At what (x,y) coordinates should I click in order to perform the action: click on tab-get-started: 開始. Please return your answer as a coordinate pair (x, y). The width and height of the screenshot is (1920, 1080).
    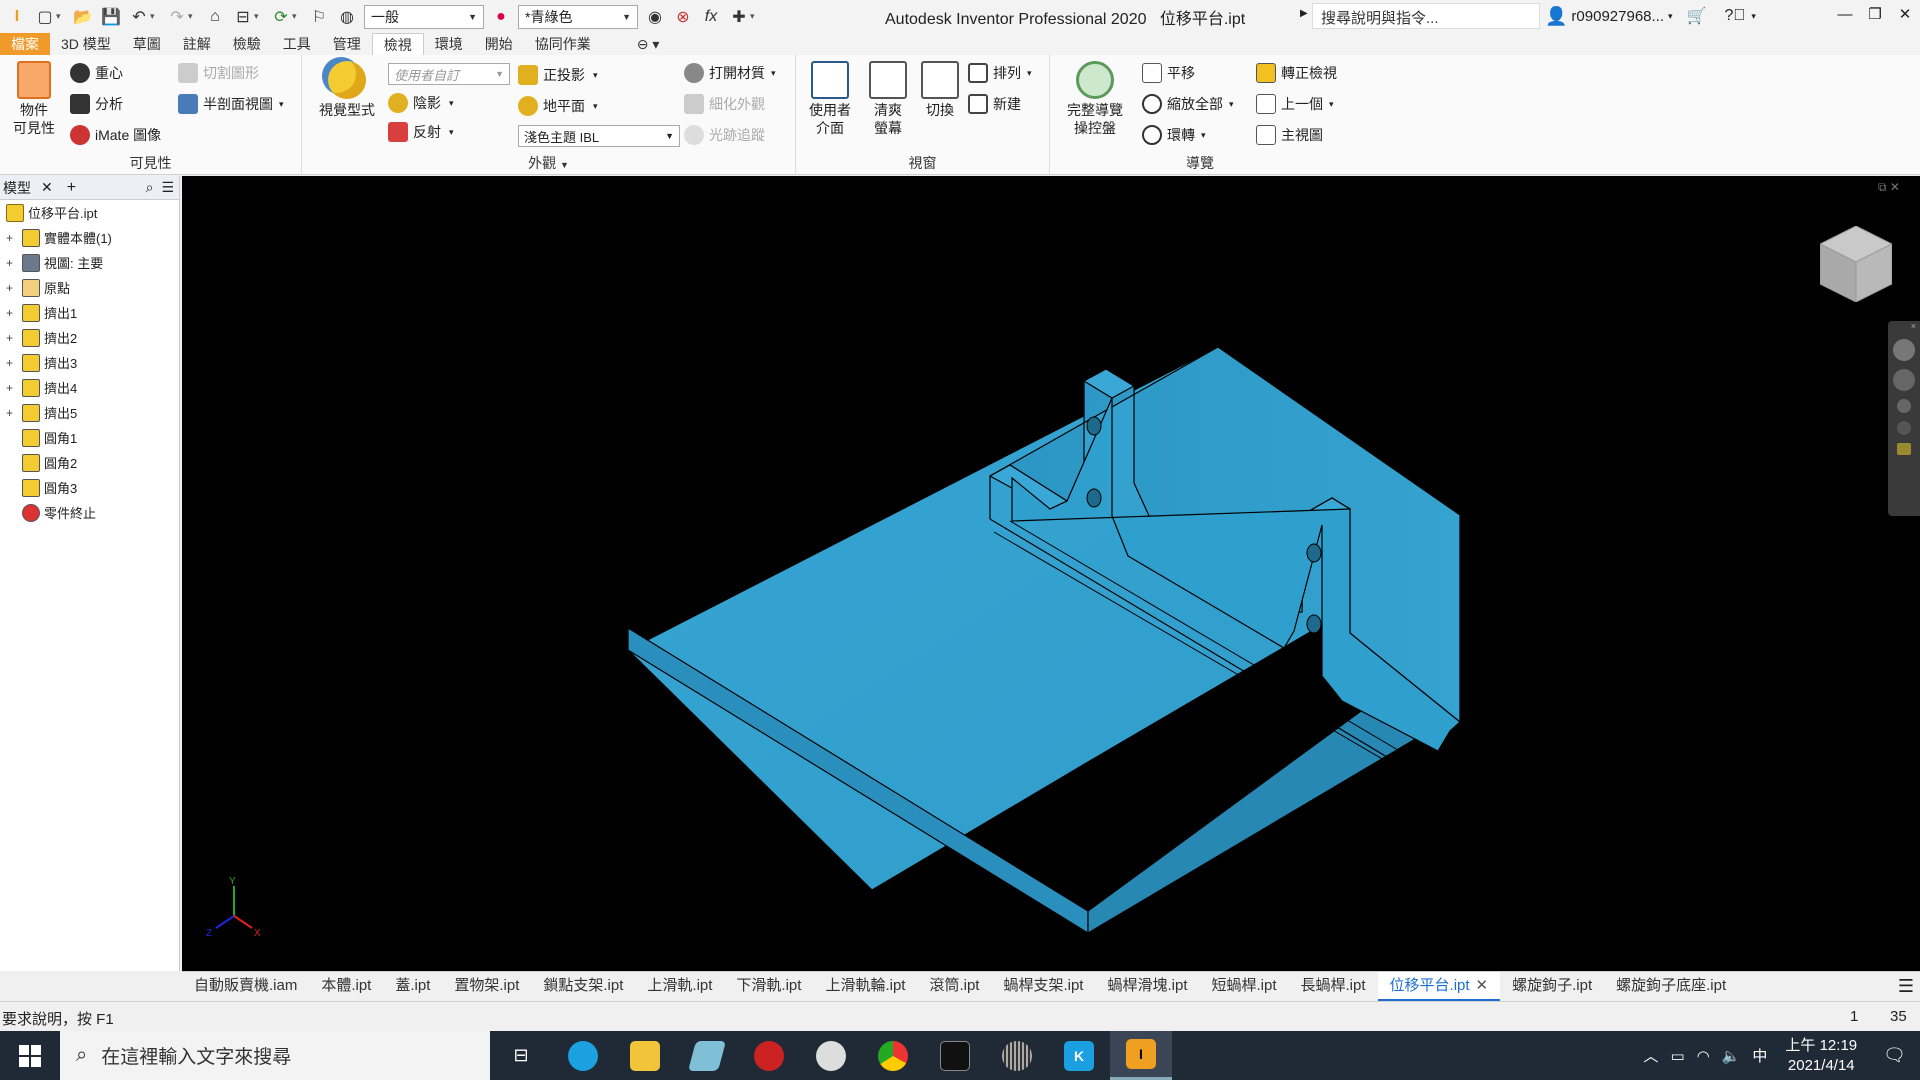
    Looking at the image, I should click on (499, 44).